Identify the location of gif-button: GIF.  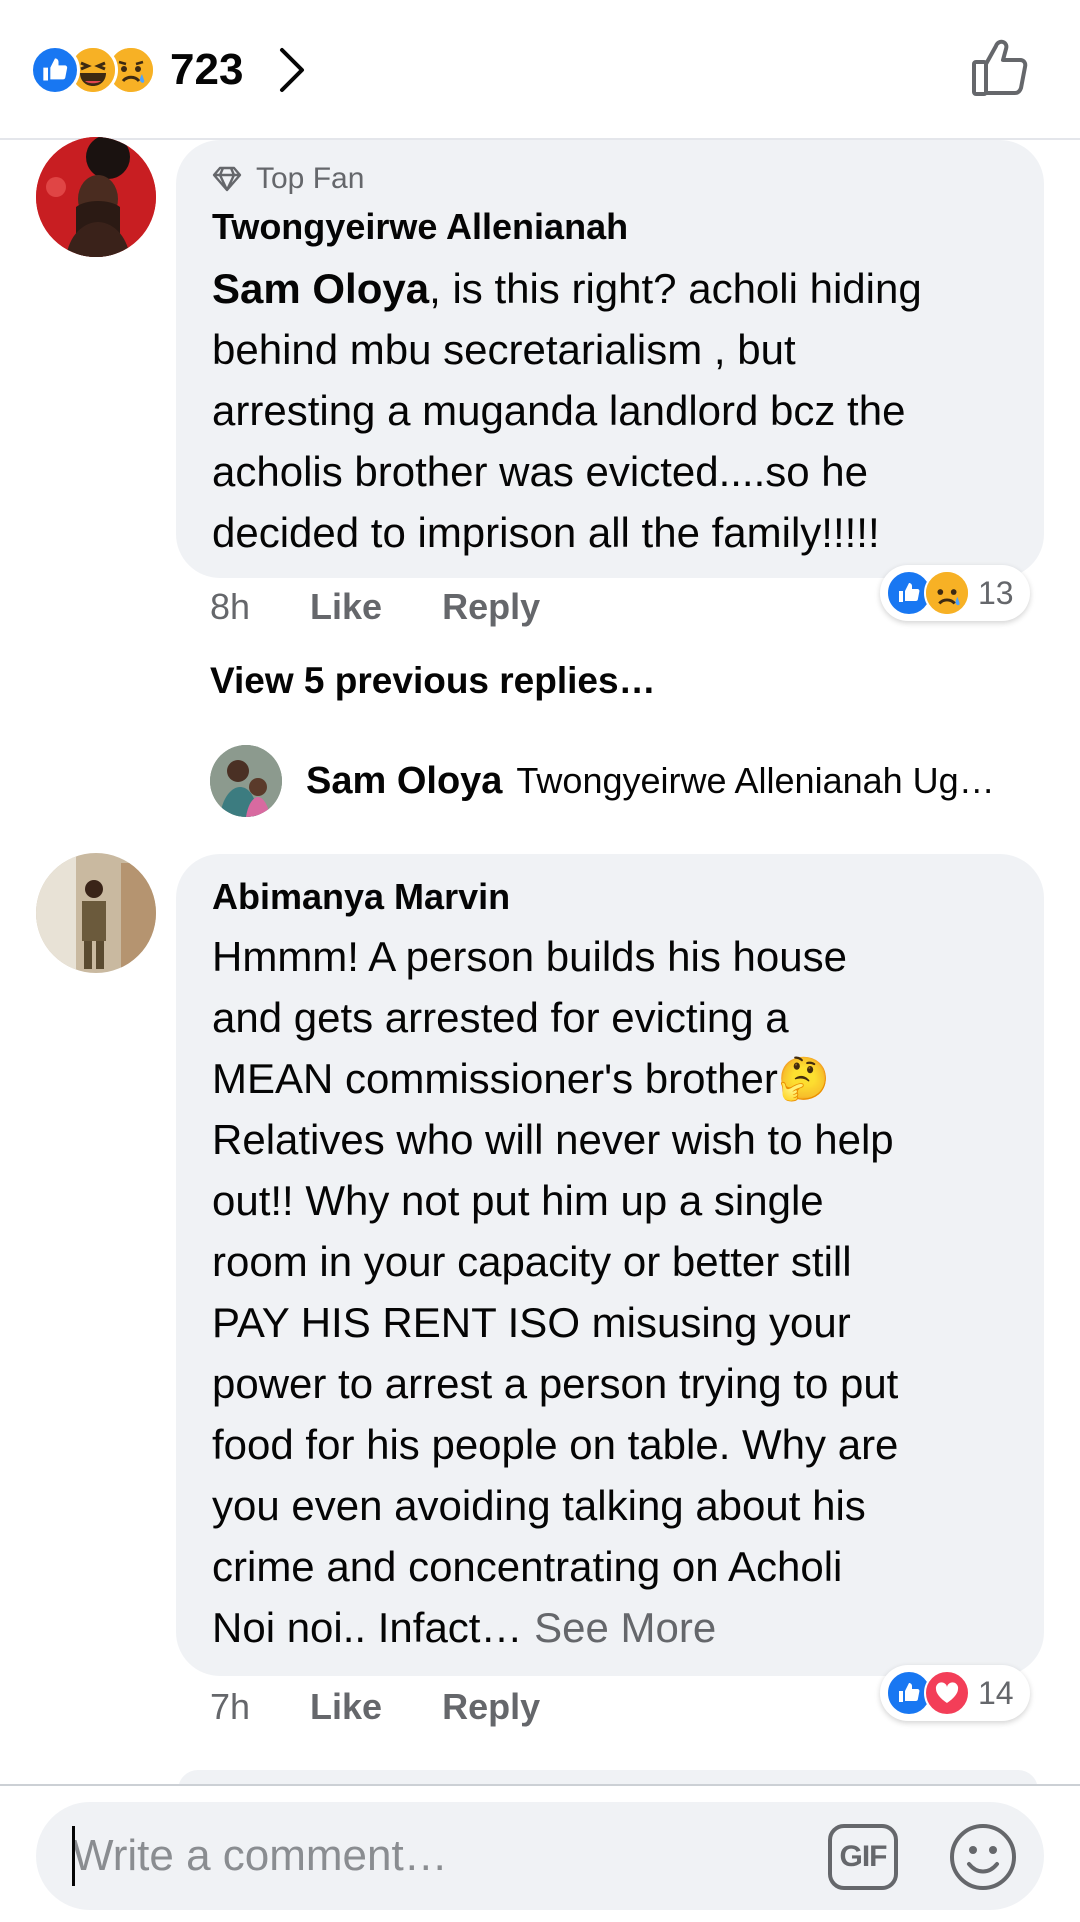
(863, 1857).